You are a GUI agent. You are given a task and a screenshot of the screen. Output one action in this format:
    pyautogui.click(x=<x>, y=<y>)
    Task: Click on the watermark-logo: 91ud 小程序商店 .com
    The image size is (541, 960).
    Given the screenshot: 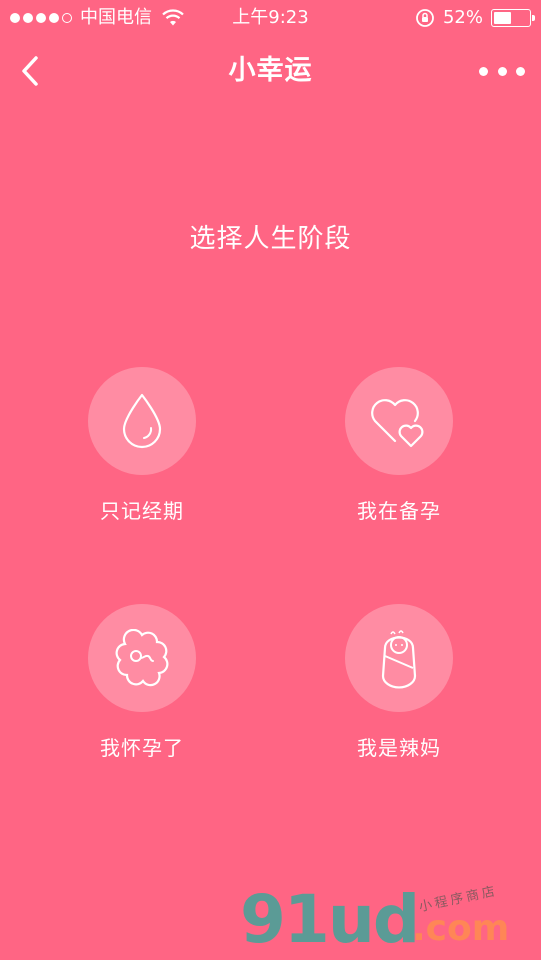 What is the action you would take?
    pyautogui.click(x=390, y=920)
    